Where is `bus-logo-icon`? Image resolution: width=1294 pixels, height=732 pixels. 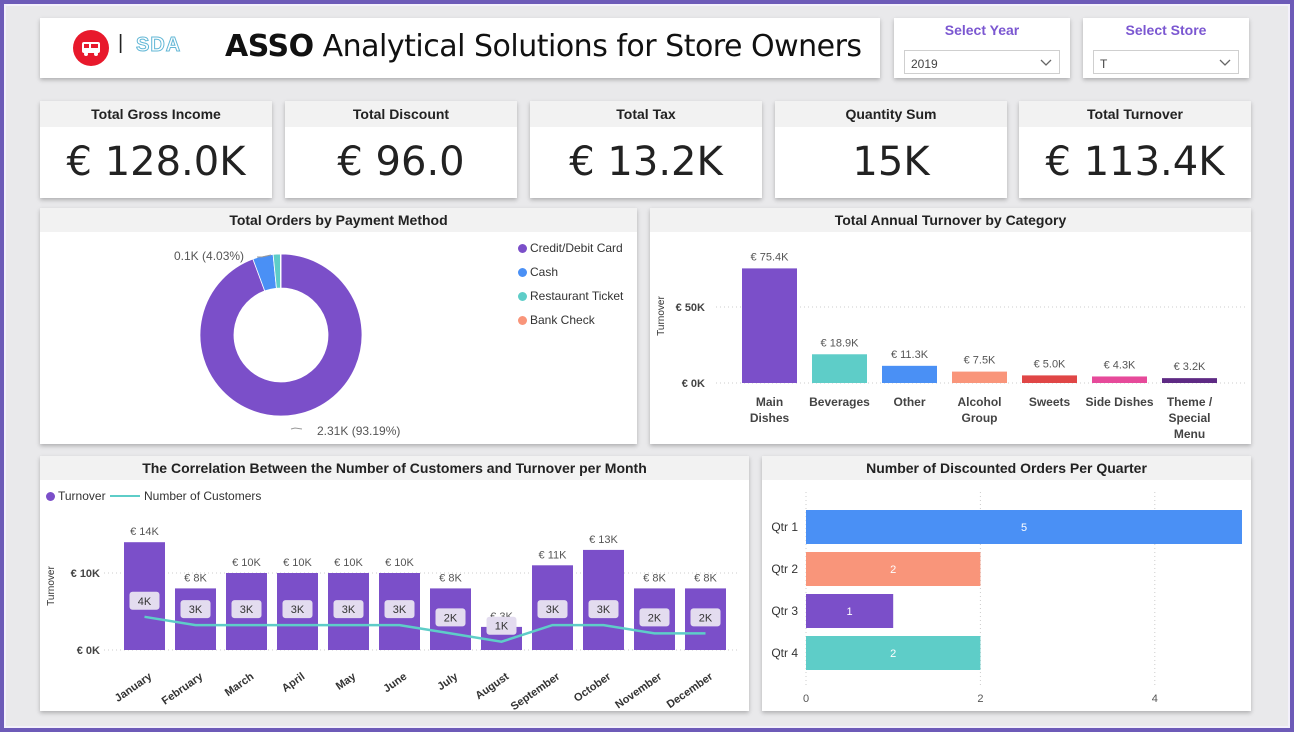 bus-logo-icon is located at coordinates (91, 48).